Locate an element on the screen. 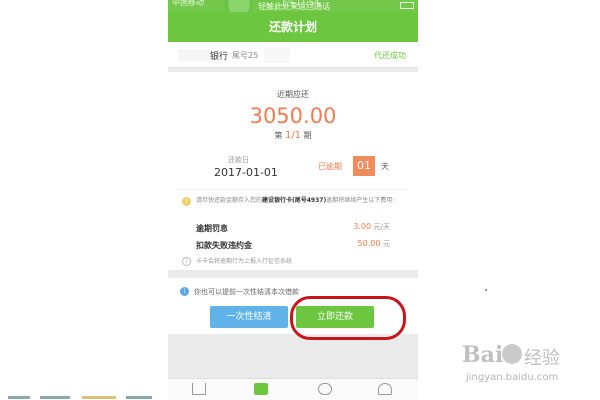 The image size is (600, 400). page-title: 还款计划 is located at coordinates (293, 27).